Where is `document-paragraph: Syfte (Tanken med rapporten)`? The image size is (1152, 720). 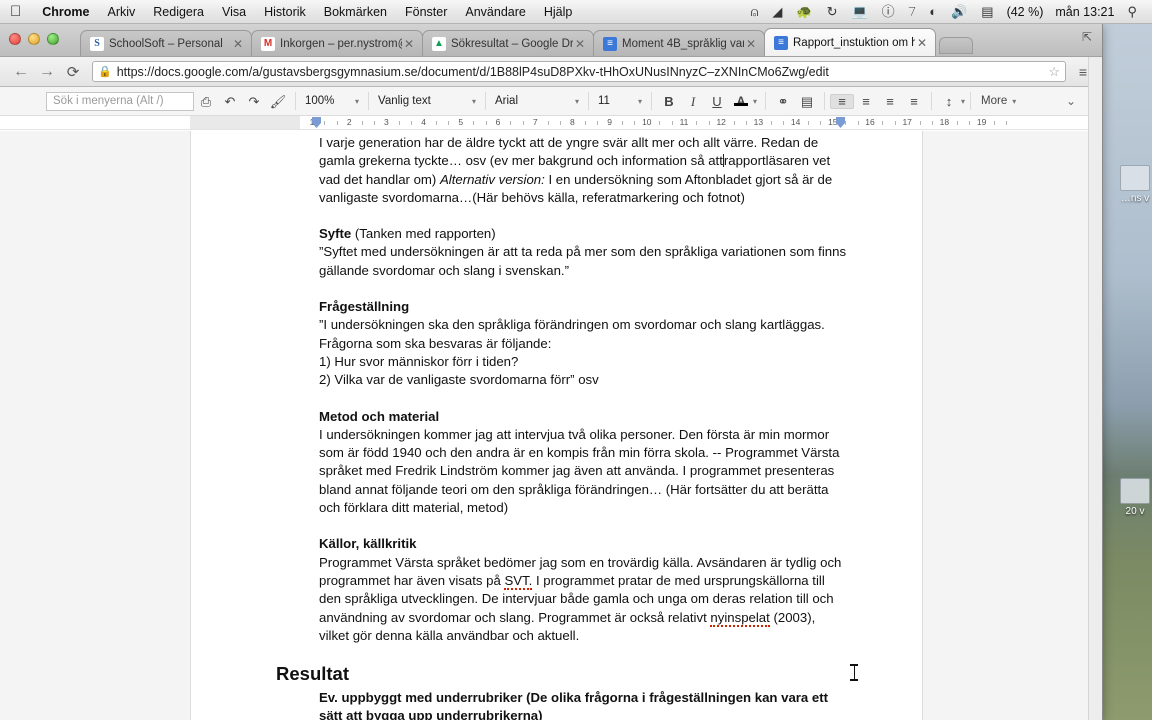
document-paragraph: Syfte (Tanken med rapporten) is located at coordinates (583, 234).